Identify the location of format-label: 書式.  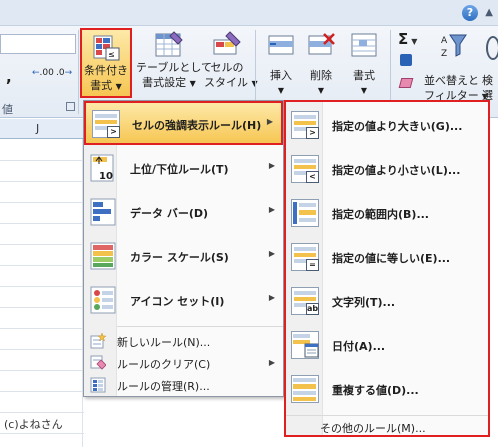
(364, 75).